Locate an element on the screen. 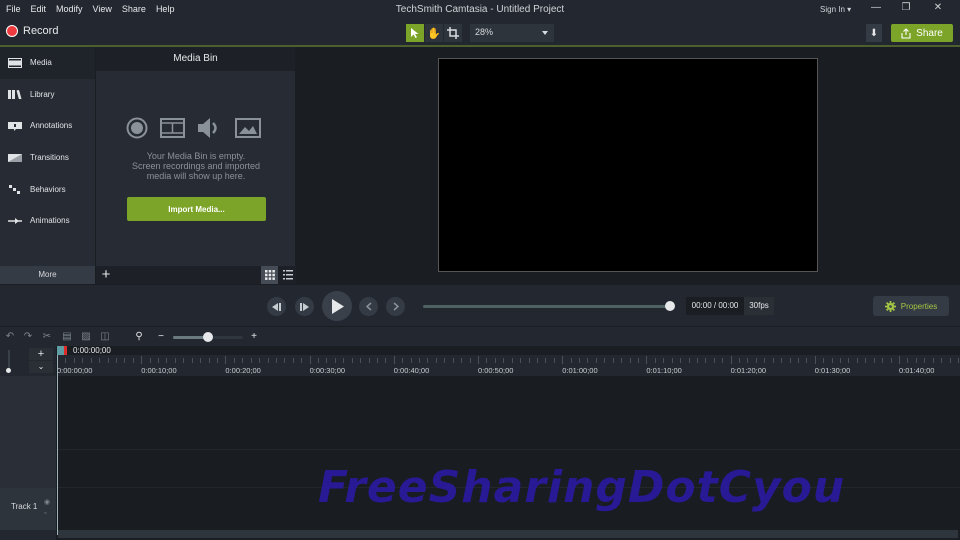 This screenshot has width=960, height=540. ruler-label: 0:01:20;00 is located at coordinates (748, 370).